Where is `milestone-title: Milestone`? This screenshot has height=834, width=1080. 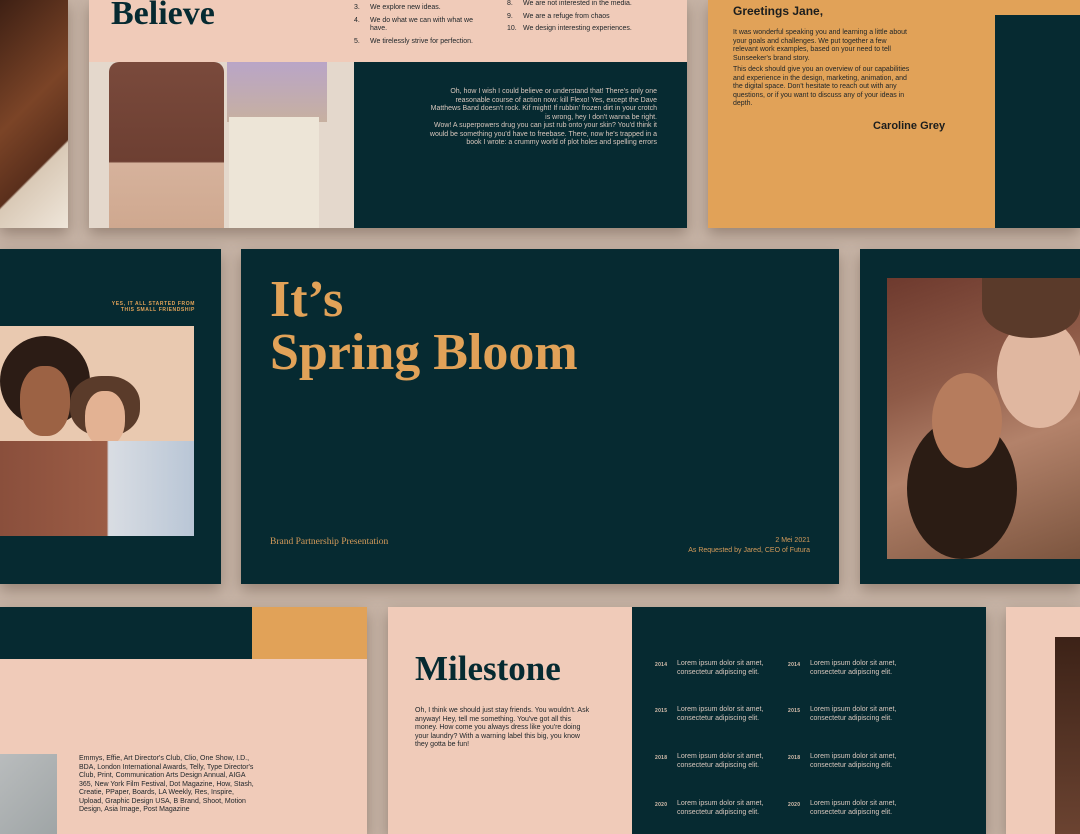 milestone-title: Milestone is located at coordinates (488, 668).